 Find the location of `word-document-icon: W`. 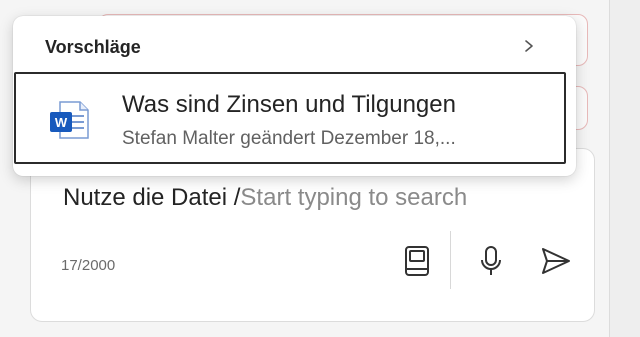

word-document-icon: W is located at coordinates (69, 120).